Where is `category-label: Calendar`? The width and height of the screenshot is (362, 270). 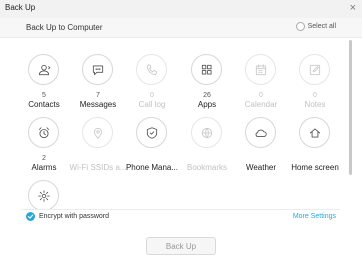
category-label: Calendar is located at coordinates (261, 104).